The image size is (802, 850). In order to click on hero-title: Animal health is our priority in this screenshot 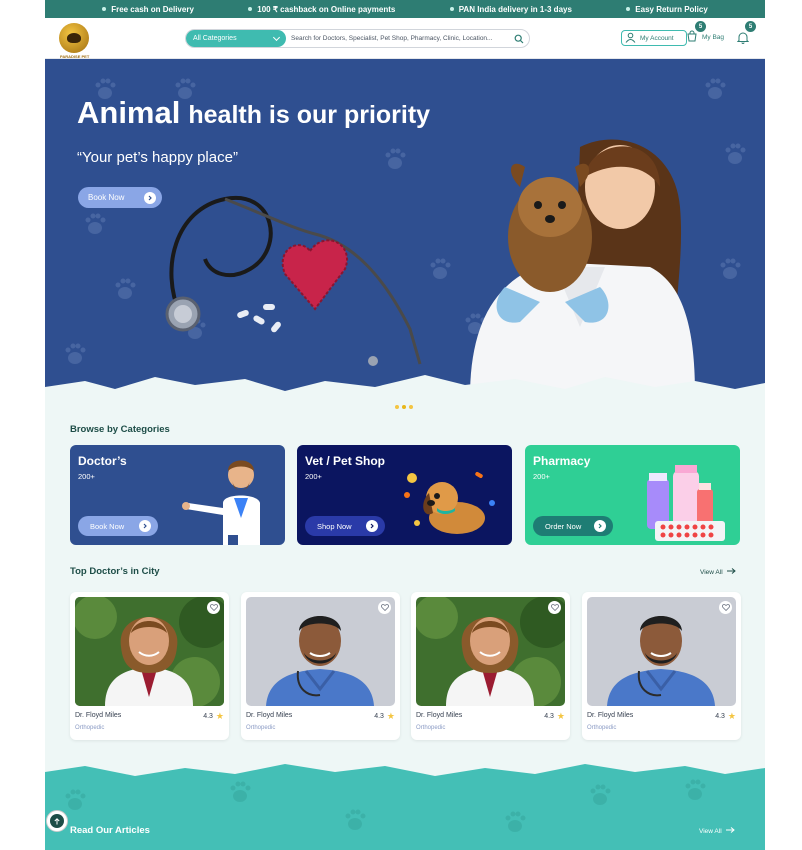, I will do `click(253, 113)`.